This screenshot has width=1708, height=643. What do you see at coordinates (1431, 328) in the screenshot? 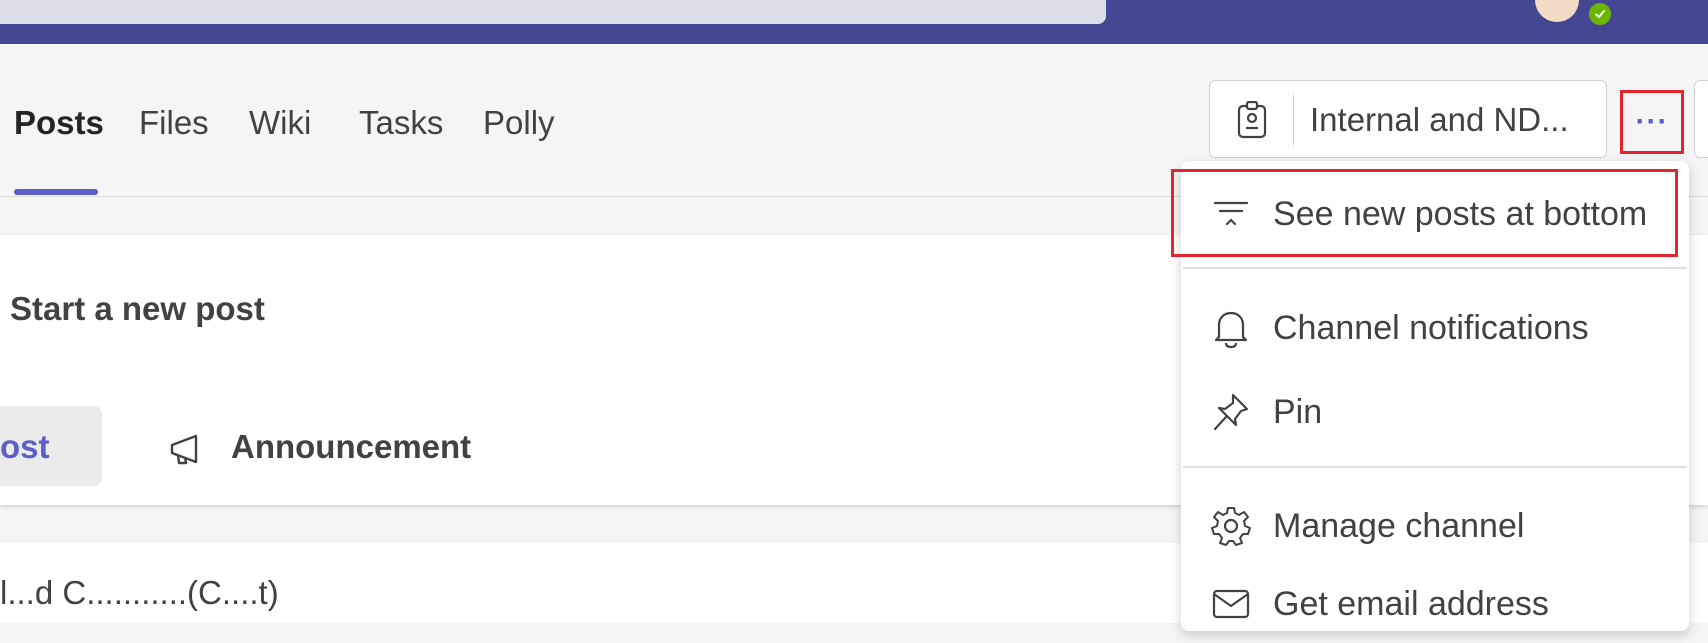
I see `menu-item-label: Channel notifications` at bounding box center [1431, 328].